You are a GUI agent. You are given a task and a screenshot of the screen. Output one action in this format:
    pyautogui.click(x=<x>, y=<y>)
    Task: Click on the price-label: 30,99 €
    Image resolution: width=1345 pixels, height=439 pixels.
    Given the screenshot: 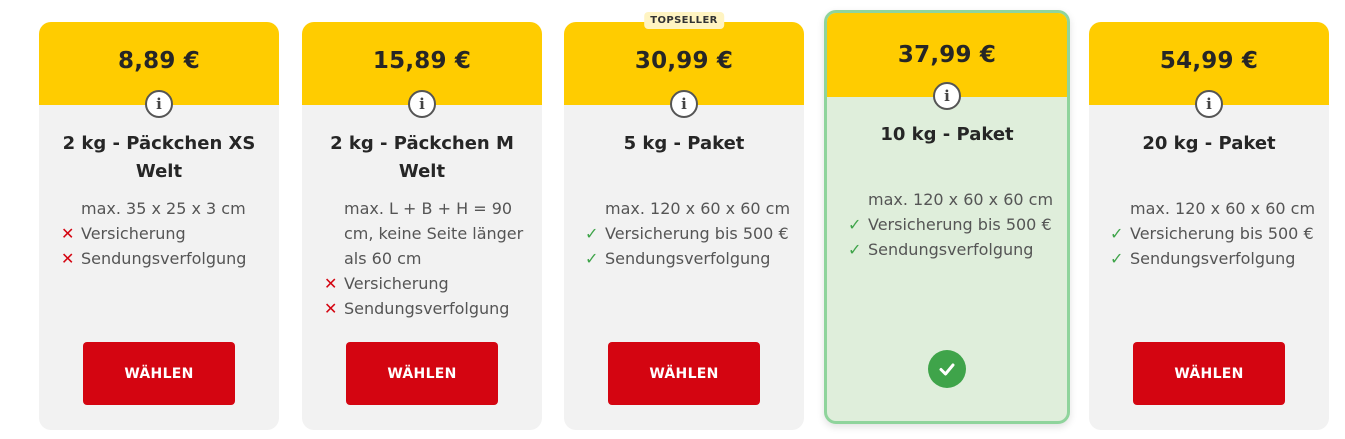 What is the action you would take?
    pyautogui.click(x=684, y=61)
    